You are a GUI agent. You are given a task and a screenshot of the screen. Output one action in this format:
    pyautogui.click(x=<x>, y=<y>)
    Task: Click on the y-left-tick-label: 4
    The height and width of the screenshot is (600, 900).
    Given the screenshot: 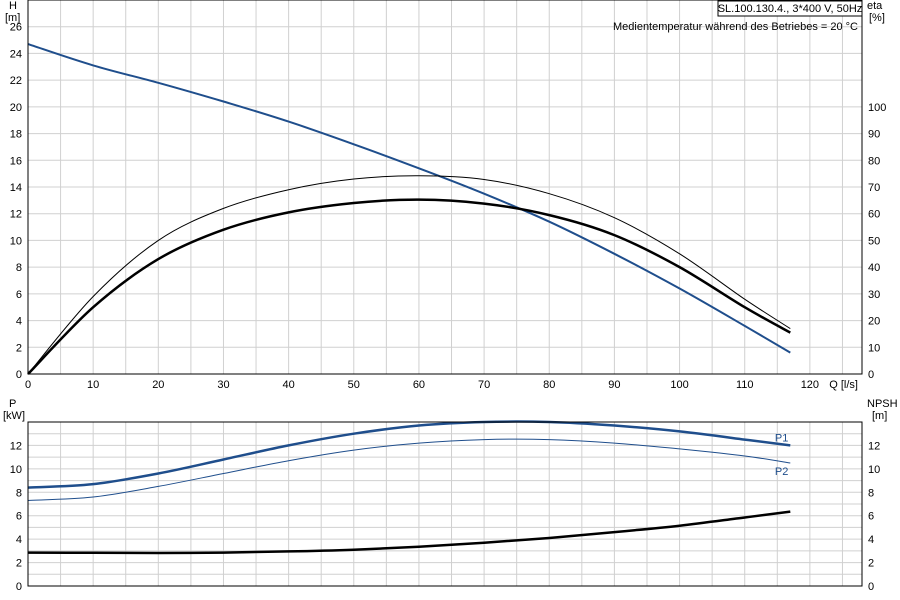 What is the action you would take?
    pyautogui.click(x=19, y=322)
    